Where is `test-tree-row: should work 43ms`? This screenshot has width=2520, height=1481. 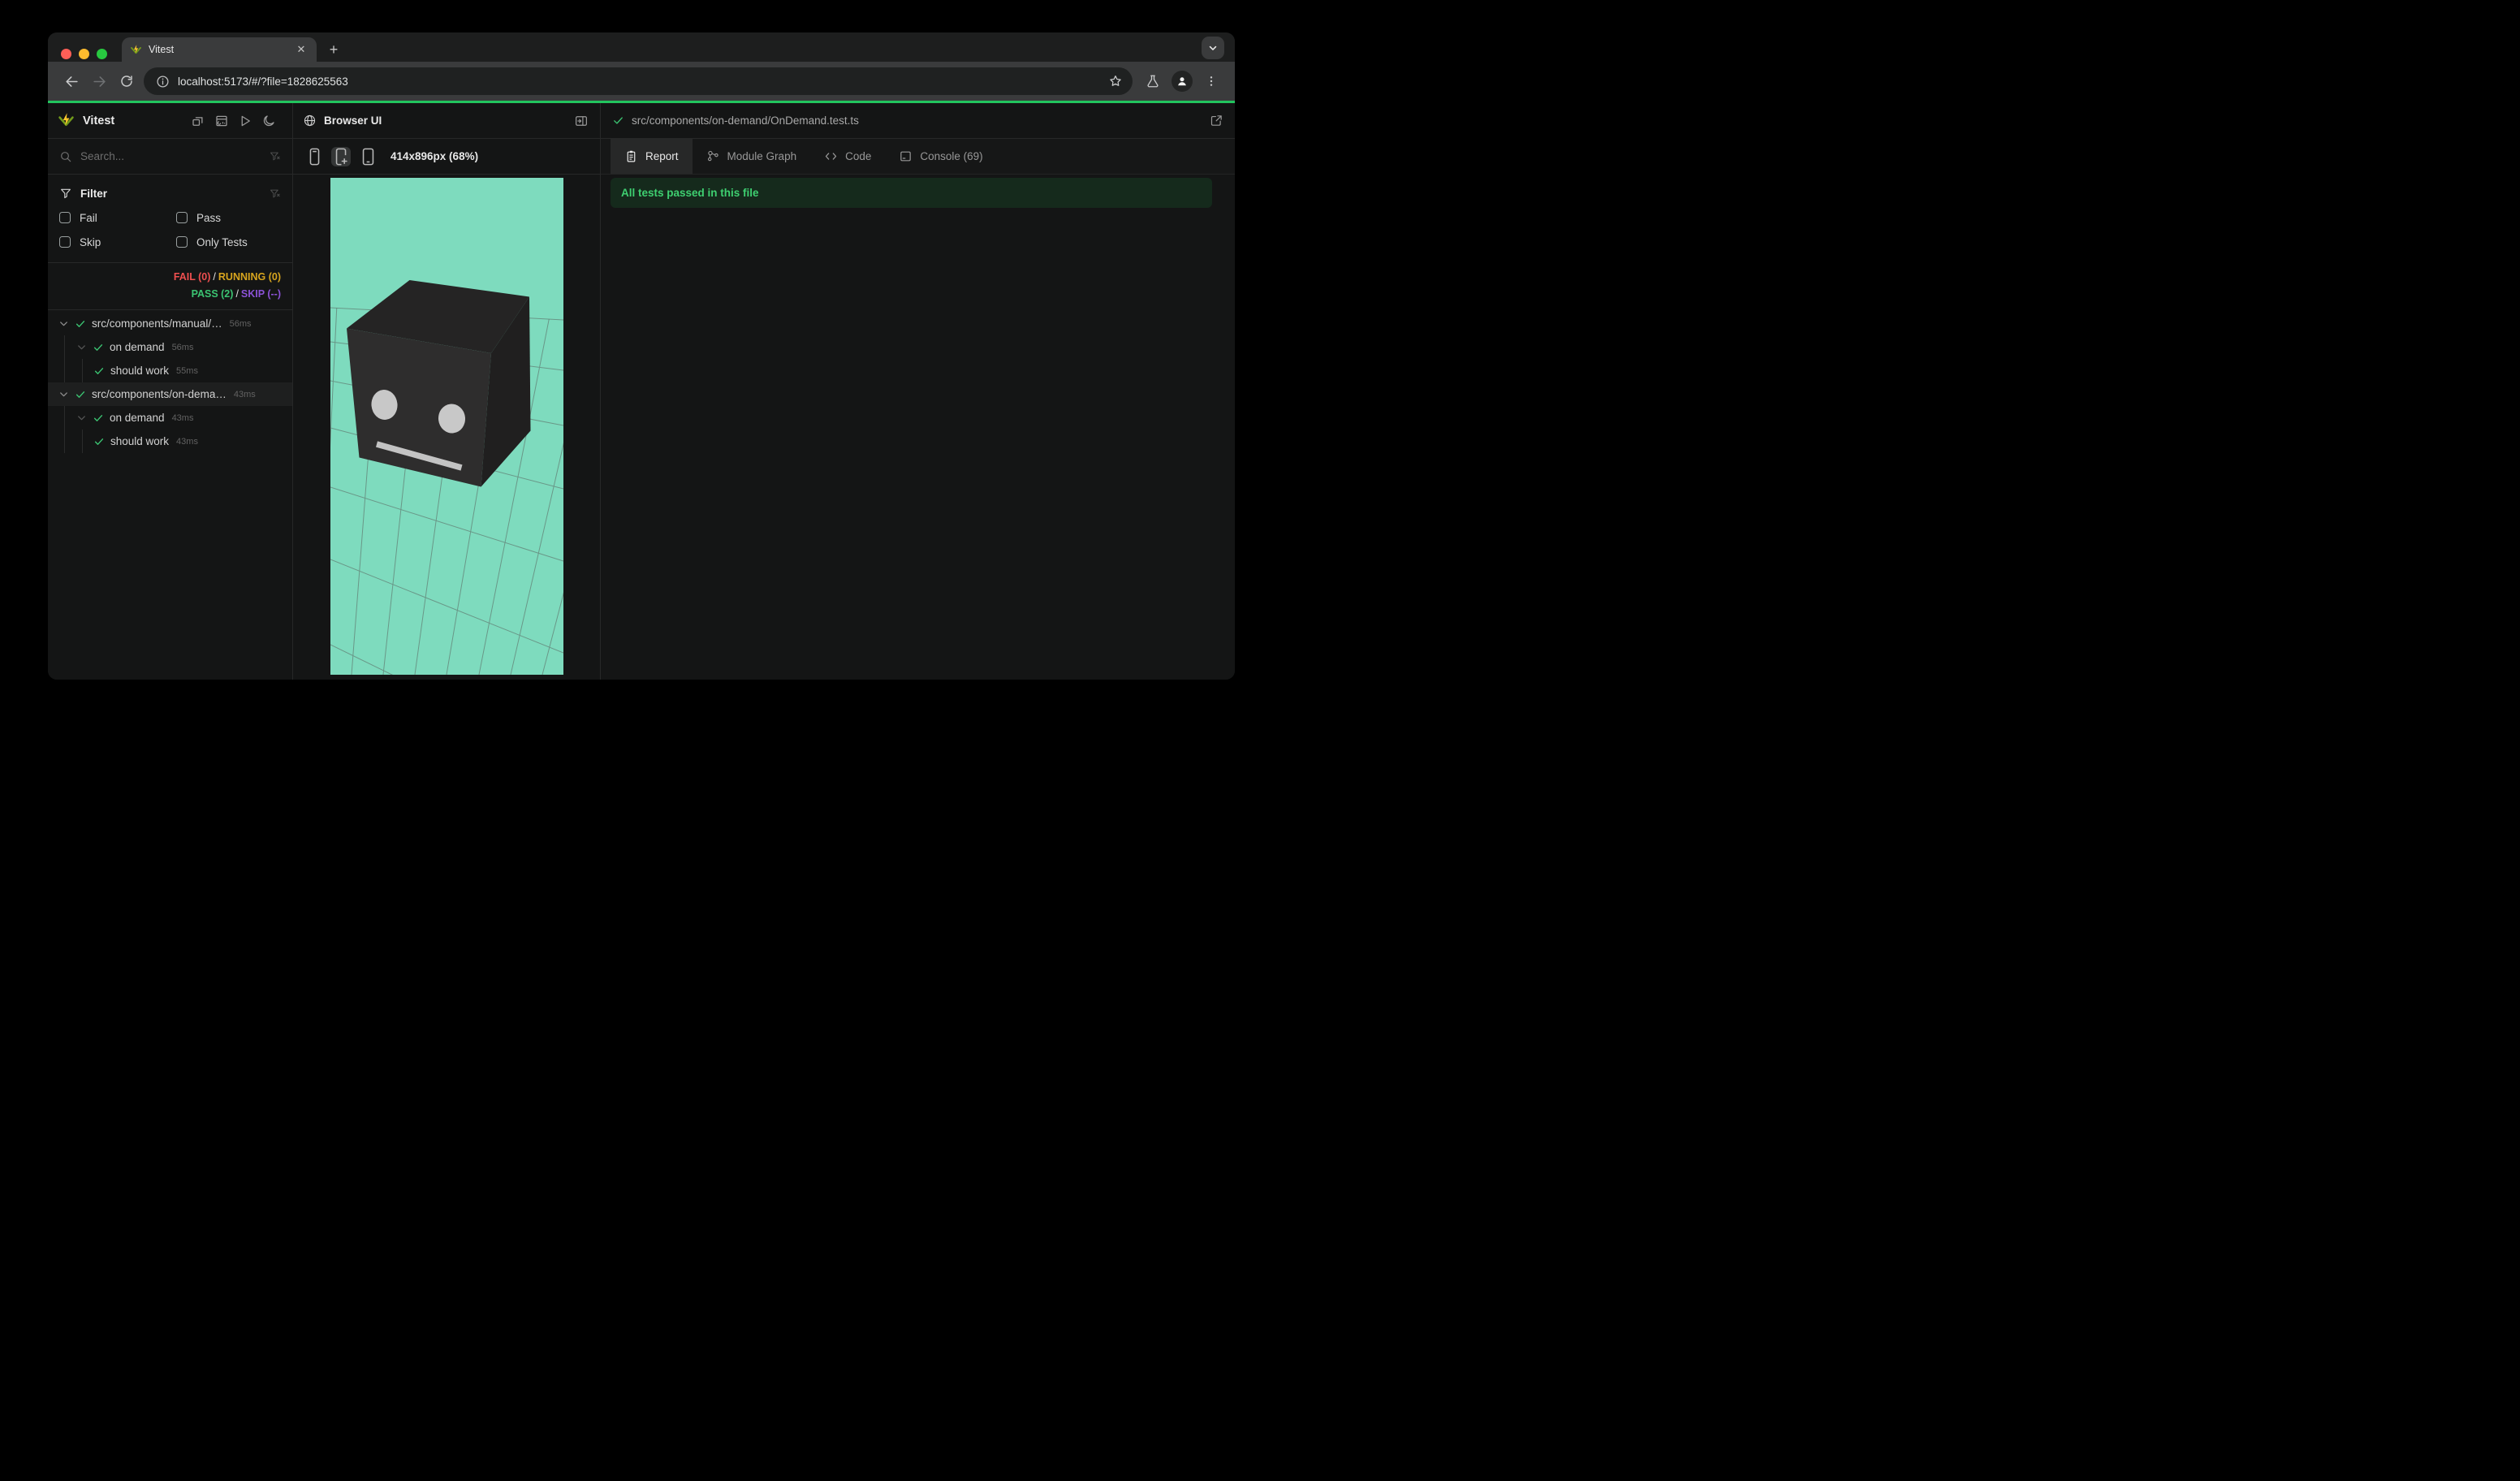 test-tree-row: should work 43ms is located at coordinates (170, 442).